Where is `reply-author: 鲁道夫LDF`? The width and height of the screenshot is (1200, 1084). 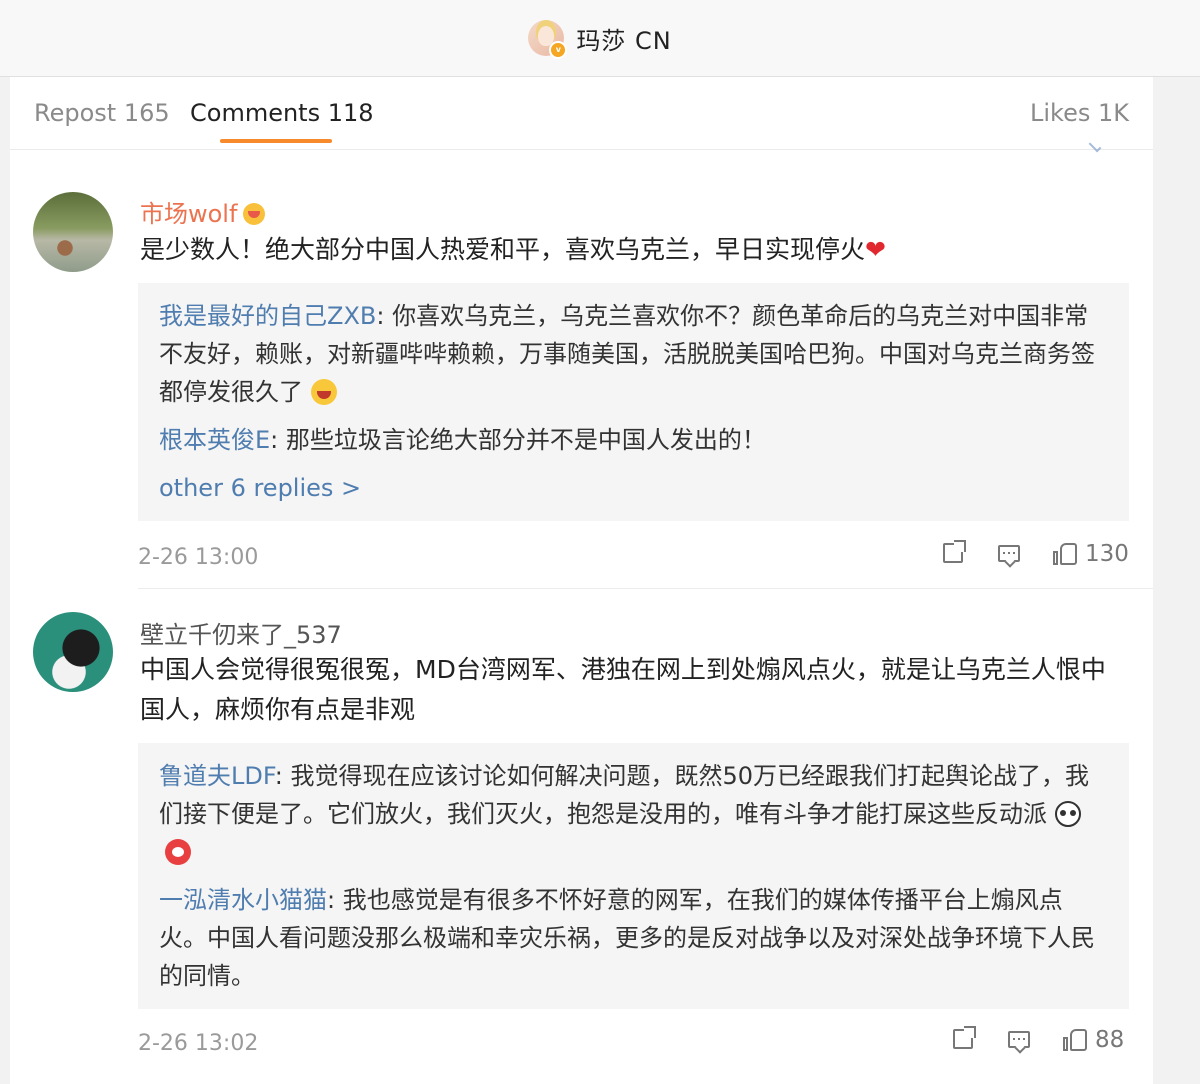 reply-author: 鲁道夫LDF is located at coordinates (217, 776).